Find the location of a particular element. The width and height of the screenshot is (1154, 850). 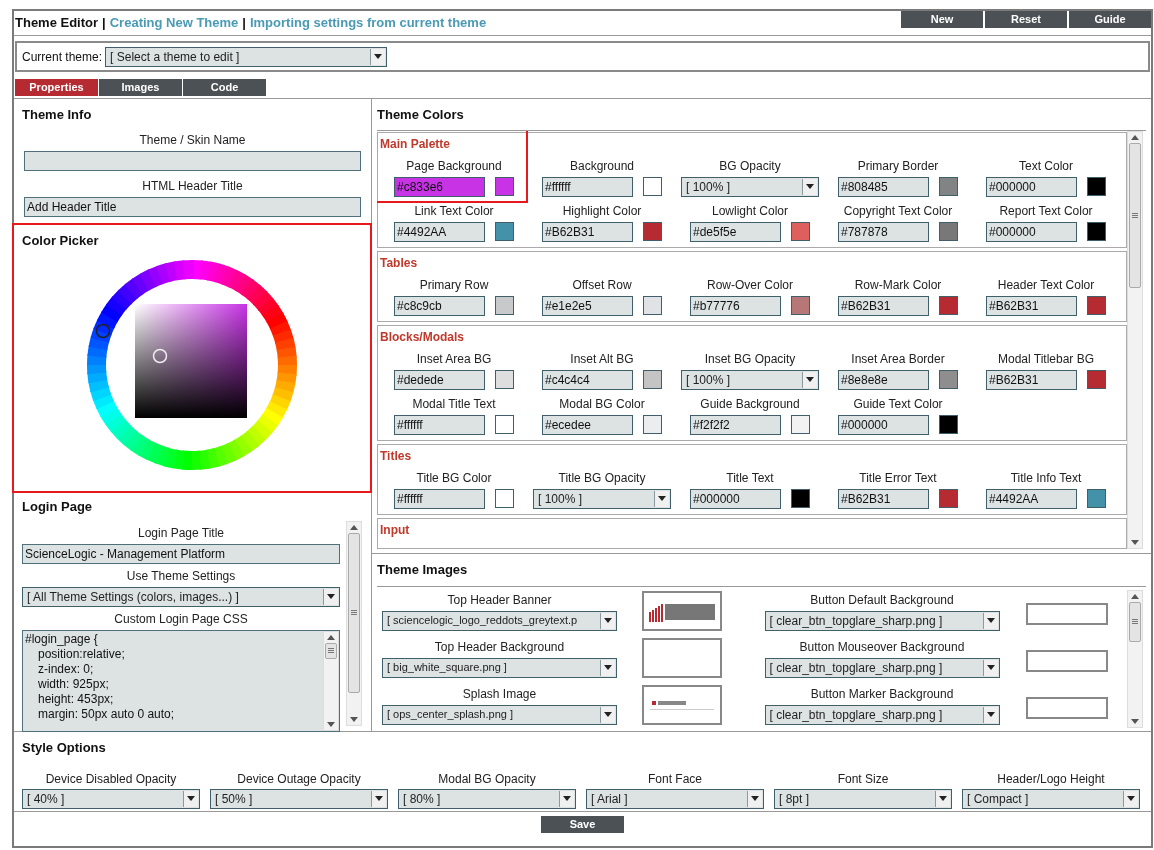

tab: Code is located at coordinates (224, 87).